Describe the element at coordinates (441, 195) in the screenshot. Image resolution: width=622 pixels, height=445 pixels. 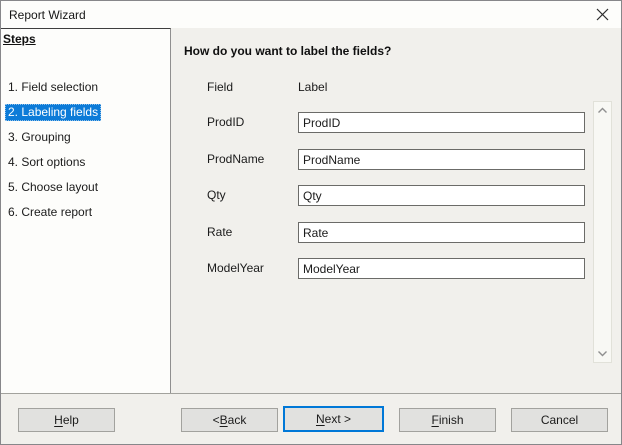
I see `label-input-qty` at that location.